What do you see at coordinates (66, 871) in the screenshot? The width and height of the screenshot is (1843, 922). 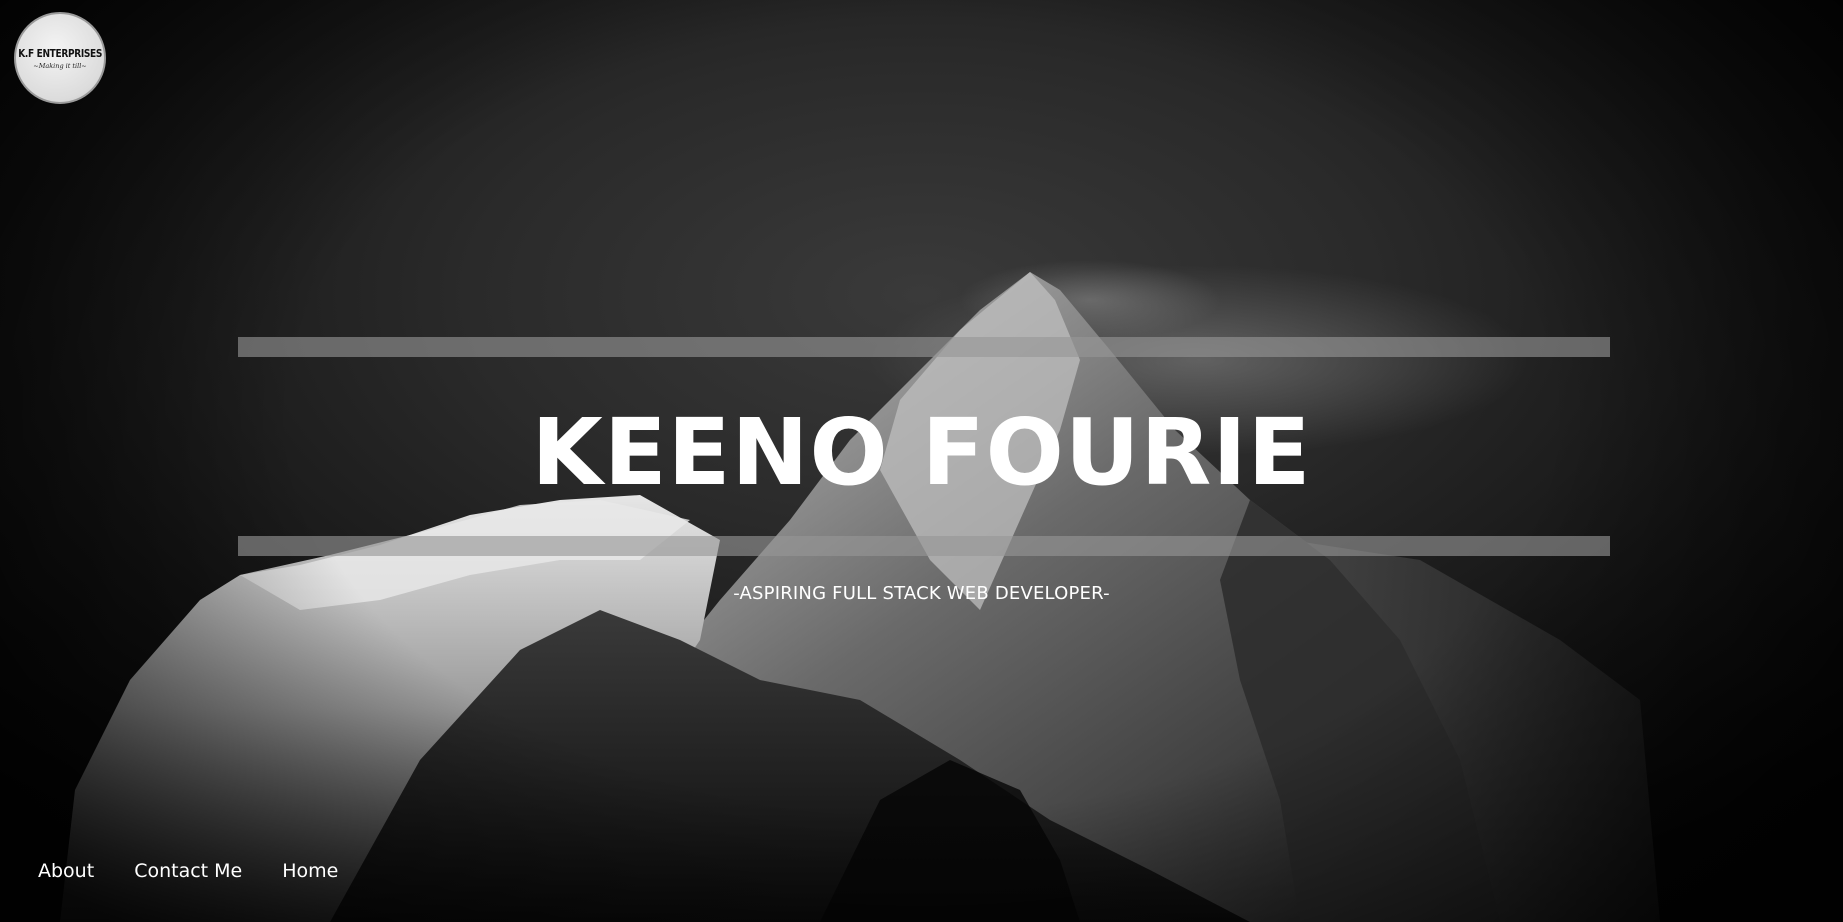 I see `nav-link-about: About` at bounding box center [66, 871].